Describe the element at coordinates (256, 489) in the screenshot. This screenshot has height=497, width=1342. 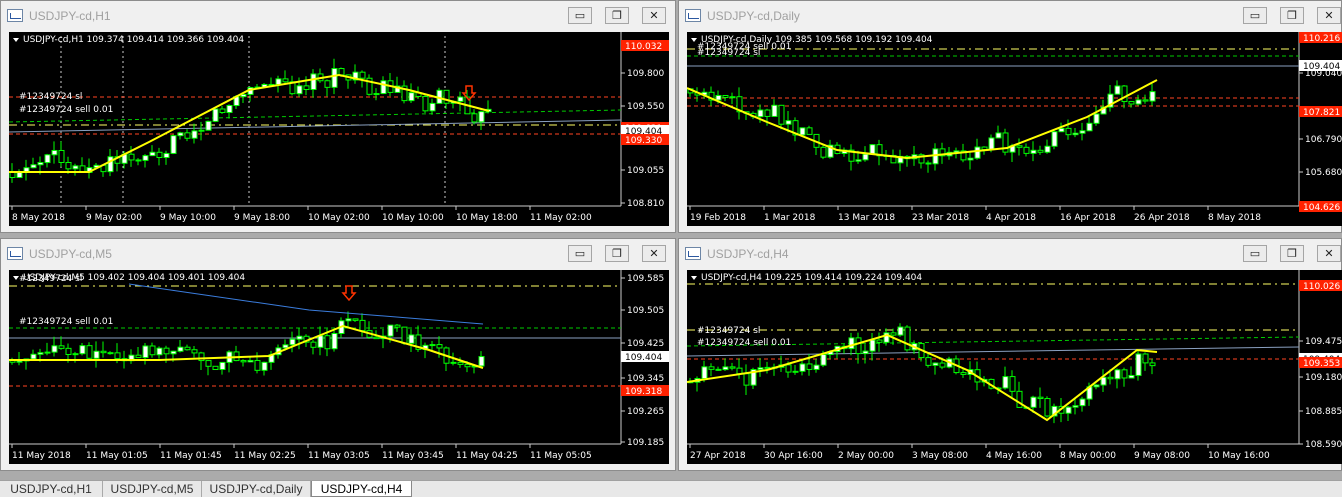
I see `tab-usdjpy-daily: USDJPY-cd,Daily` at that location.